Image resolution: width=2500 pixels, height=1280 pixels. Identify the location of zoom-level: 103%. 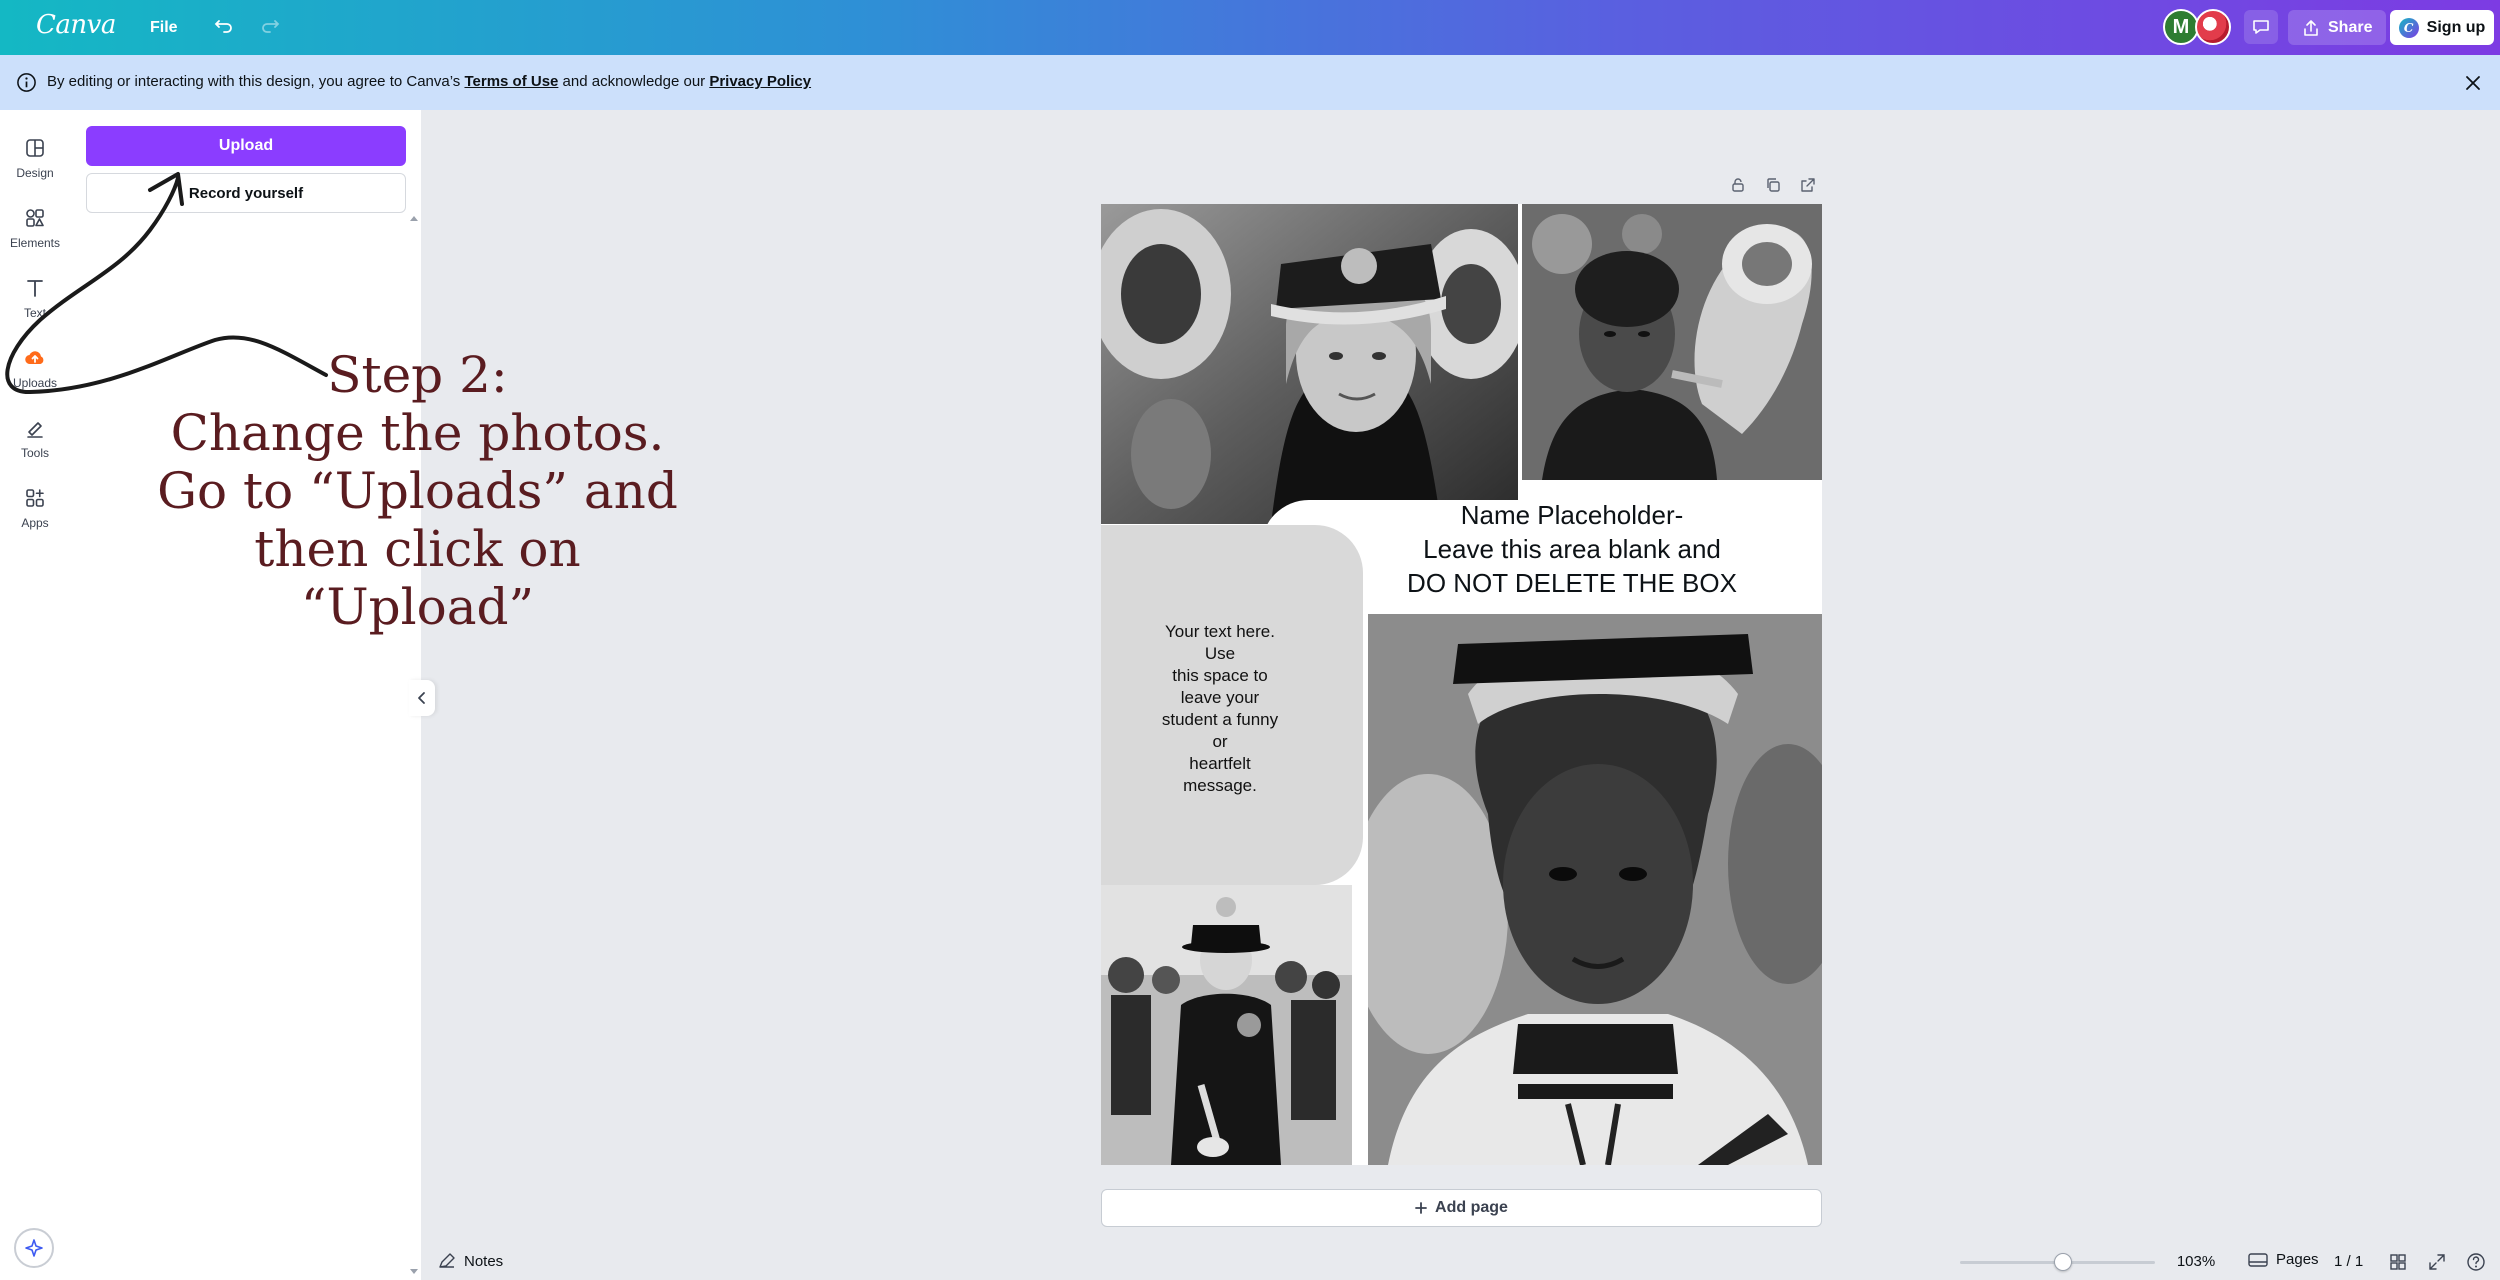
(2196, 1261).